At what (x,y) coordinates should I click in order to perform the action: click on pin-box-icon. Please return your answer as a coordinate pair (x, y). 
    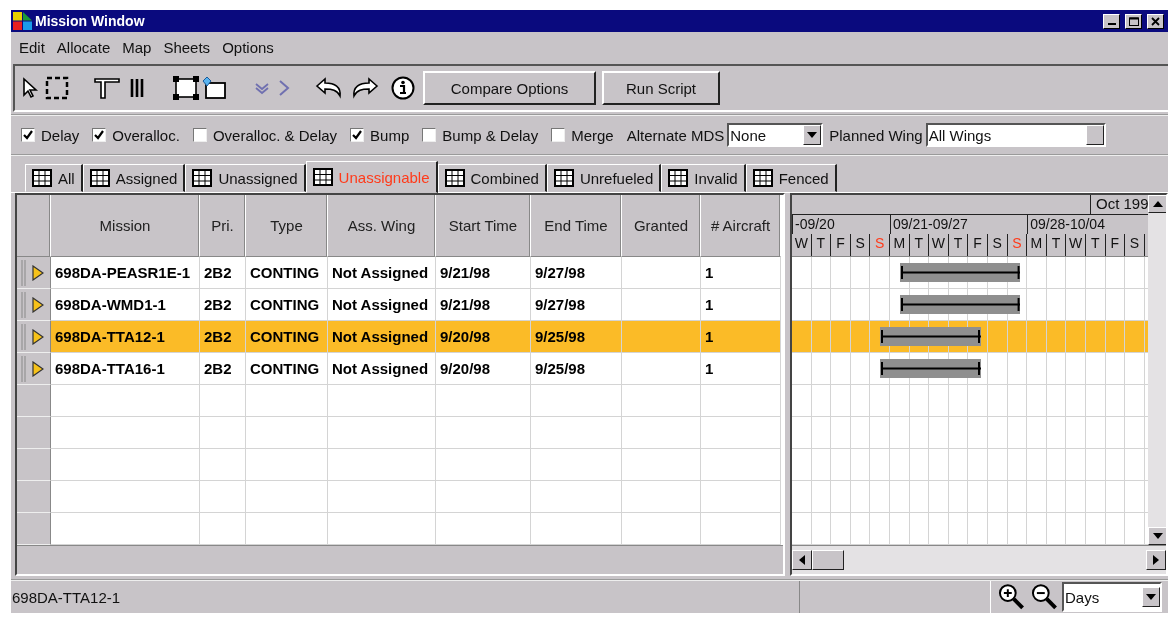
    Looking at the image, I should click on (214, 88).